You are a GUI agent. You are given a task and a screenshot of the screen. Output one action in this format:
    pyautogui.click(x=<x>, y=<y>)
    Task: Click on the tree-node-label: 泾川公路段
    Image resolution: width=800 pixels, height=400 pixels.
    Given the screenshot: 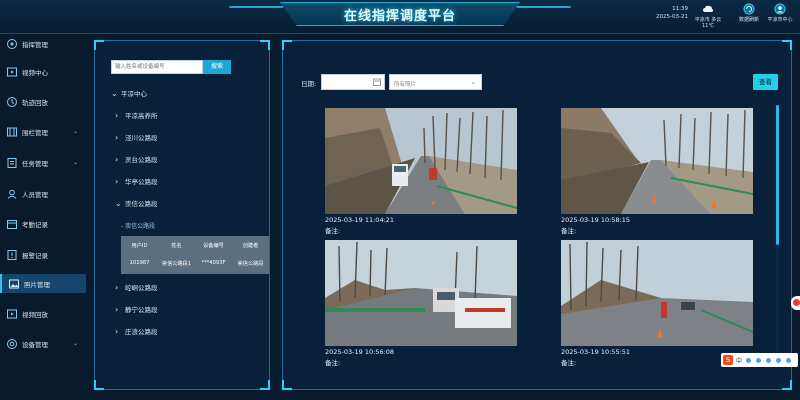 What is the action you would take?
    pyautogui.click(x=141, y=138)
    